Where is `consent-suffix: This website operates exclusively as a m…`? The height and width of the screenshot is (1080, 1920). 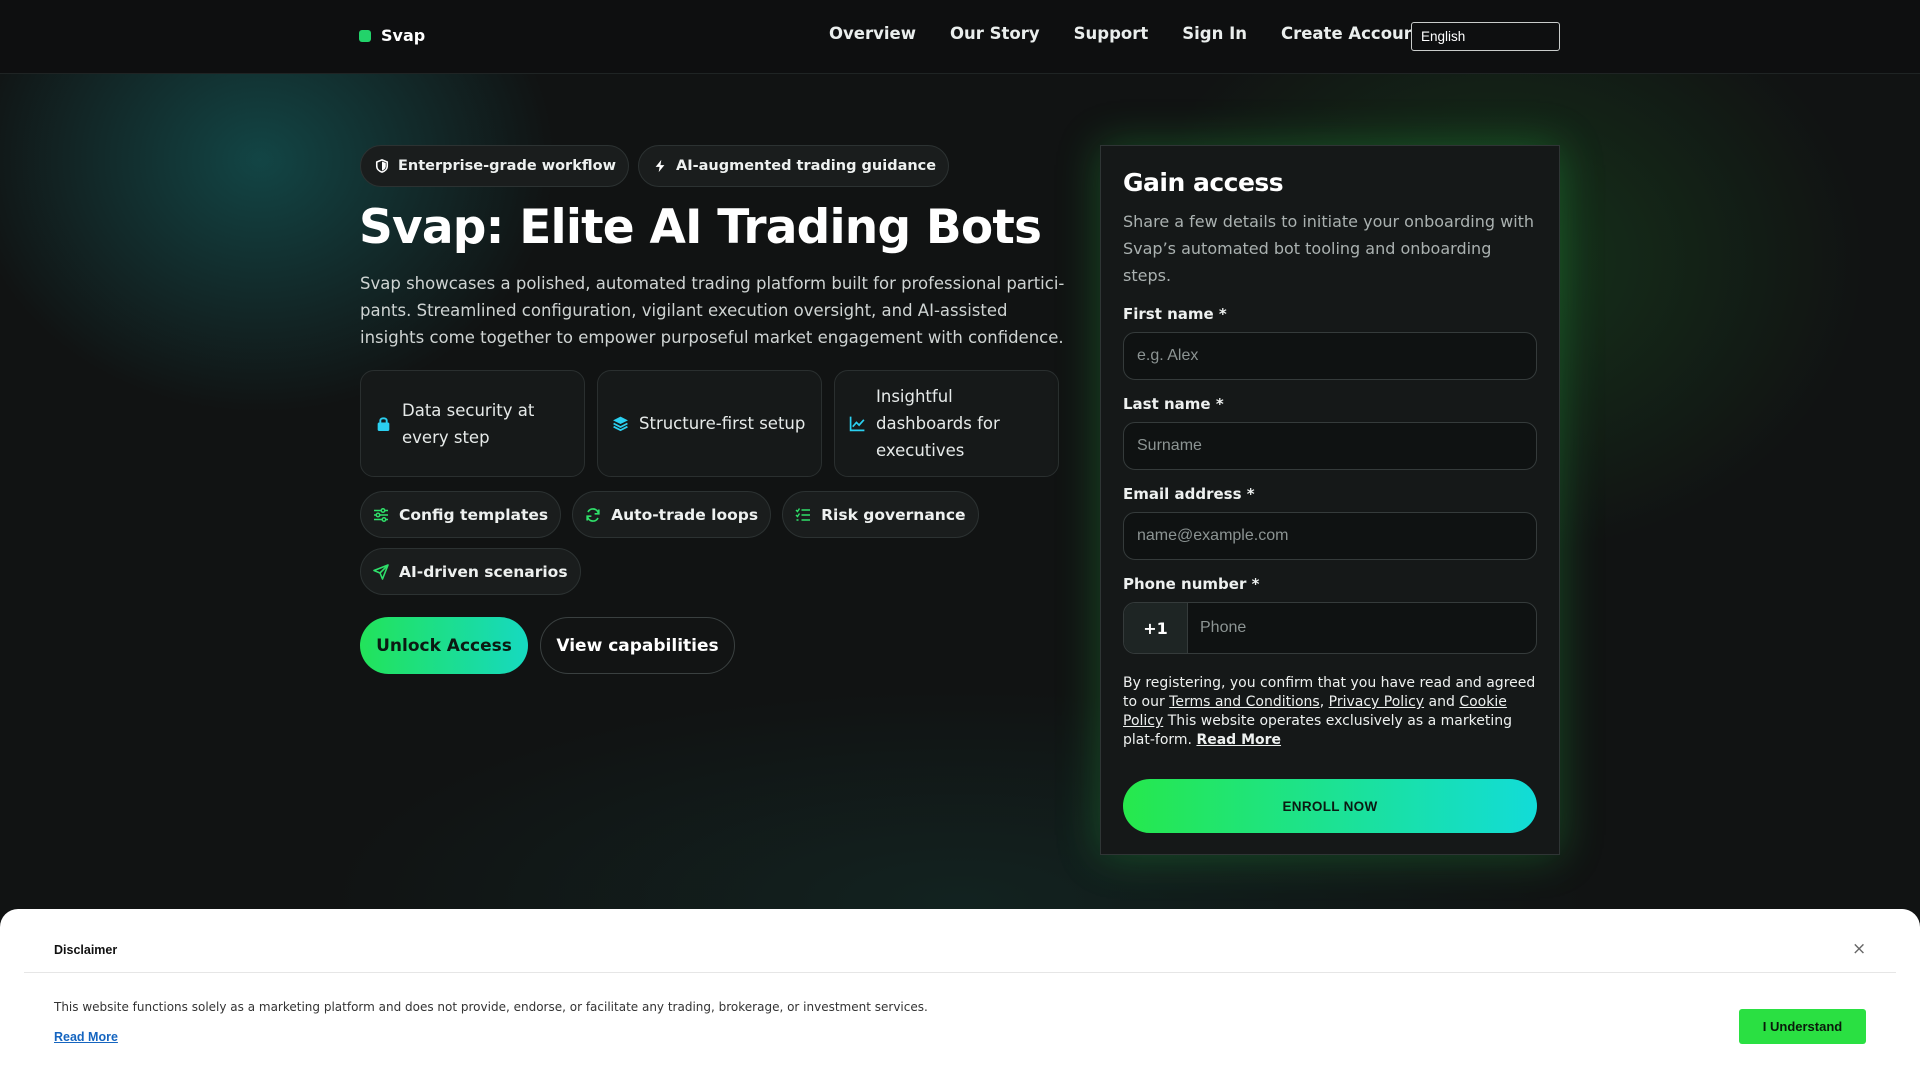
consent-suffix: This website operates exclusively as a m… is located at coordinates (1317, 730).